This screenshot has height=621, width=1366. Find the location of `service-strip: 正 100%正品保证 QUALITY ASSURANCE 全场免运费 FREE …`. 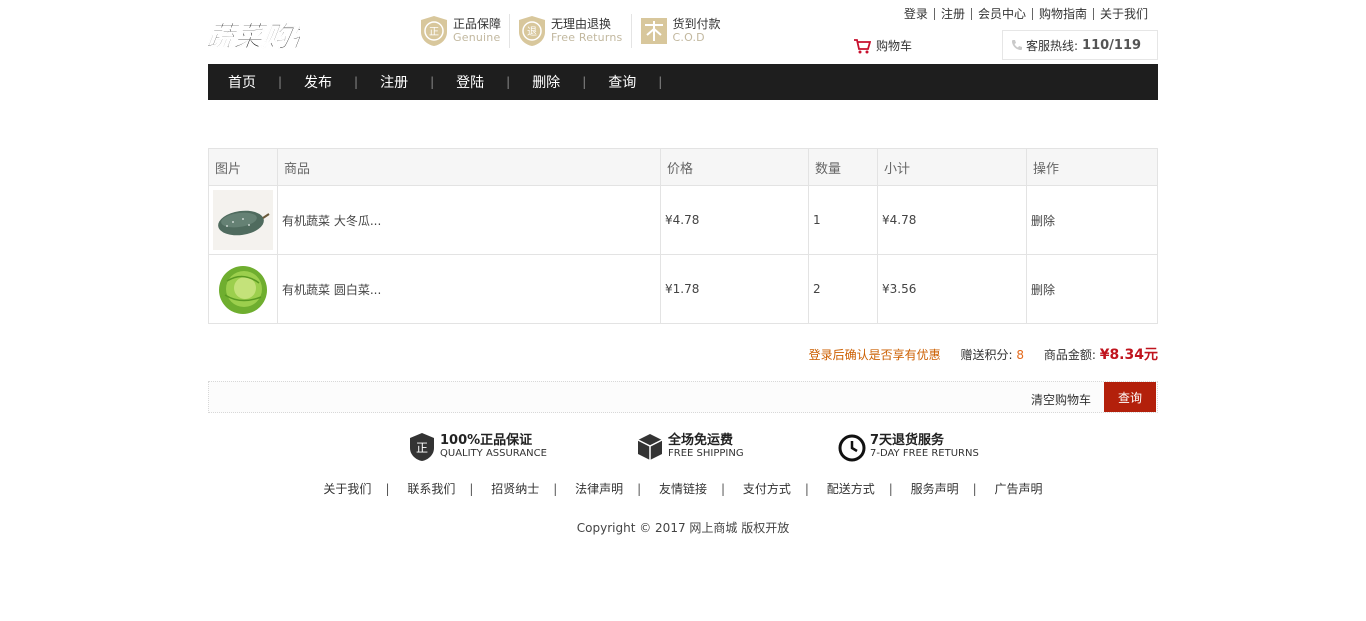

service-strip: 正 100%正品保证 QUALITY ASSURANCE 全场免运费 FREE … is located at coordinates (683, 450).